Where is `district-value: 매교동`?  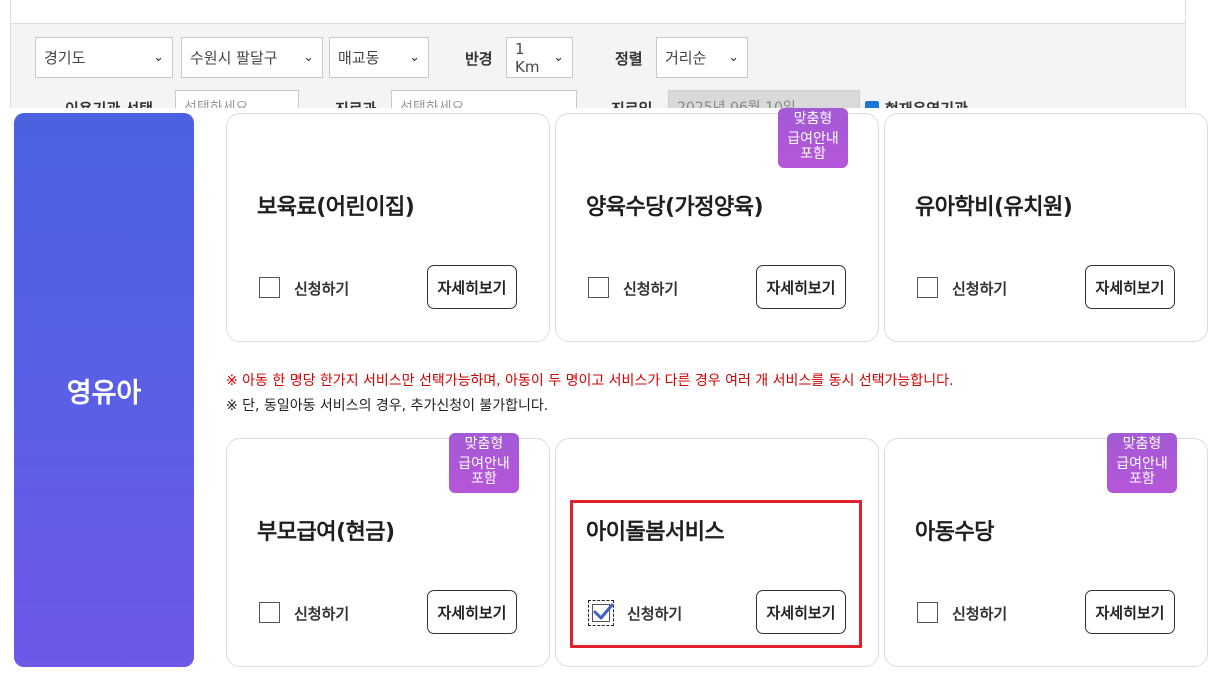
district-value: 매교동 is located at coordinates (359, 58).